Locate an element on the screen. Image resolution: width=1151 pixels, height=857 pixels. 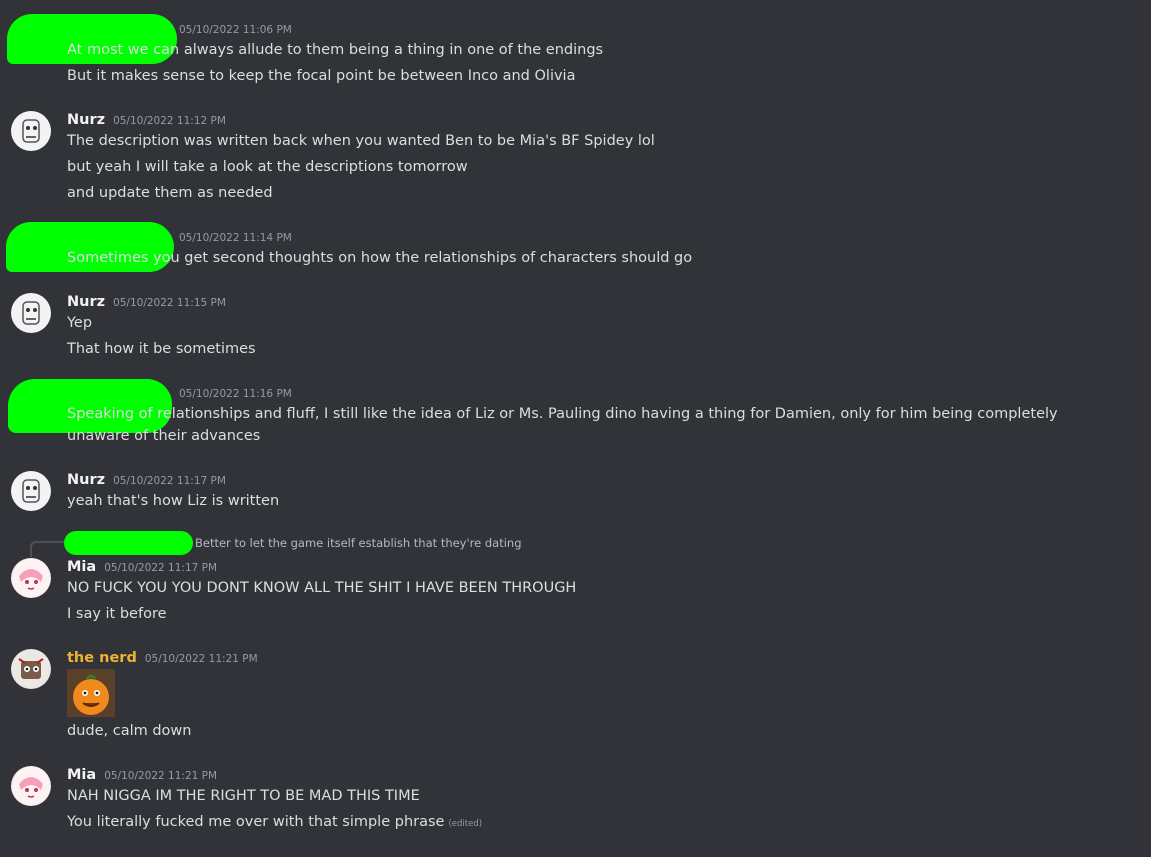
message-timestamp: 05/10/2022 11:12 PM is located at coordinates (169, 121).